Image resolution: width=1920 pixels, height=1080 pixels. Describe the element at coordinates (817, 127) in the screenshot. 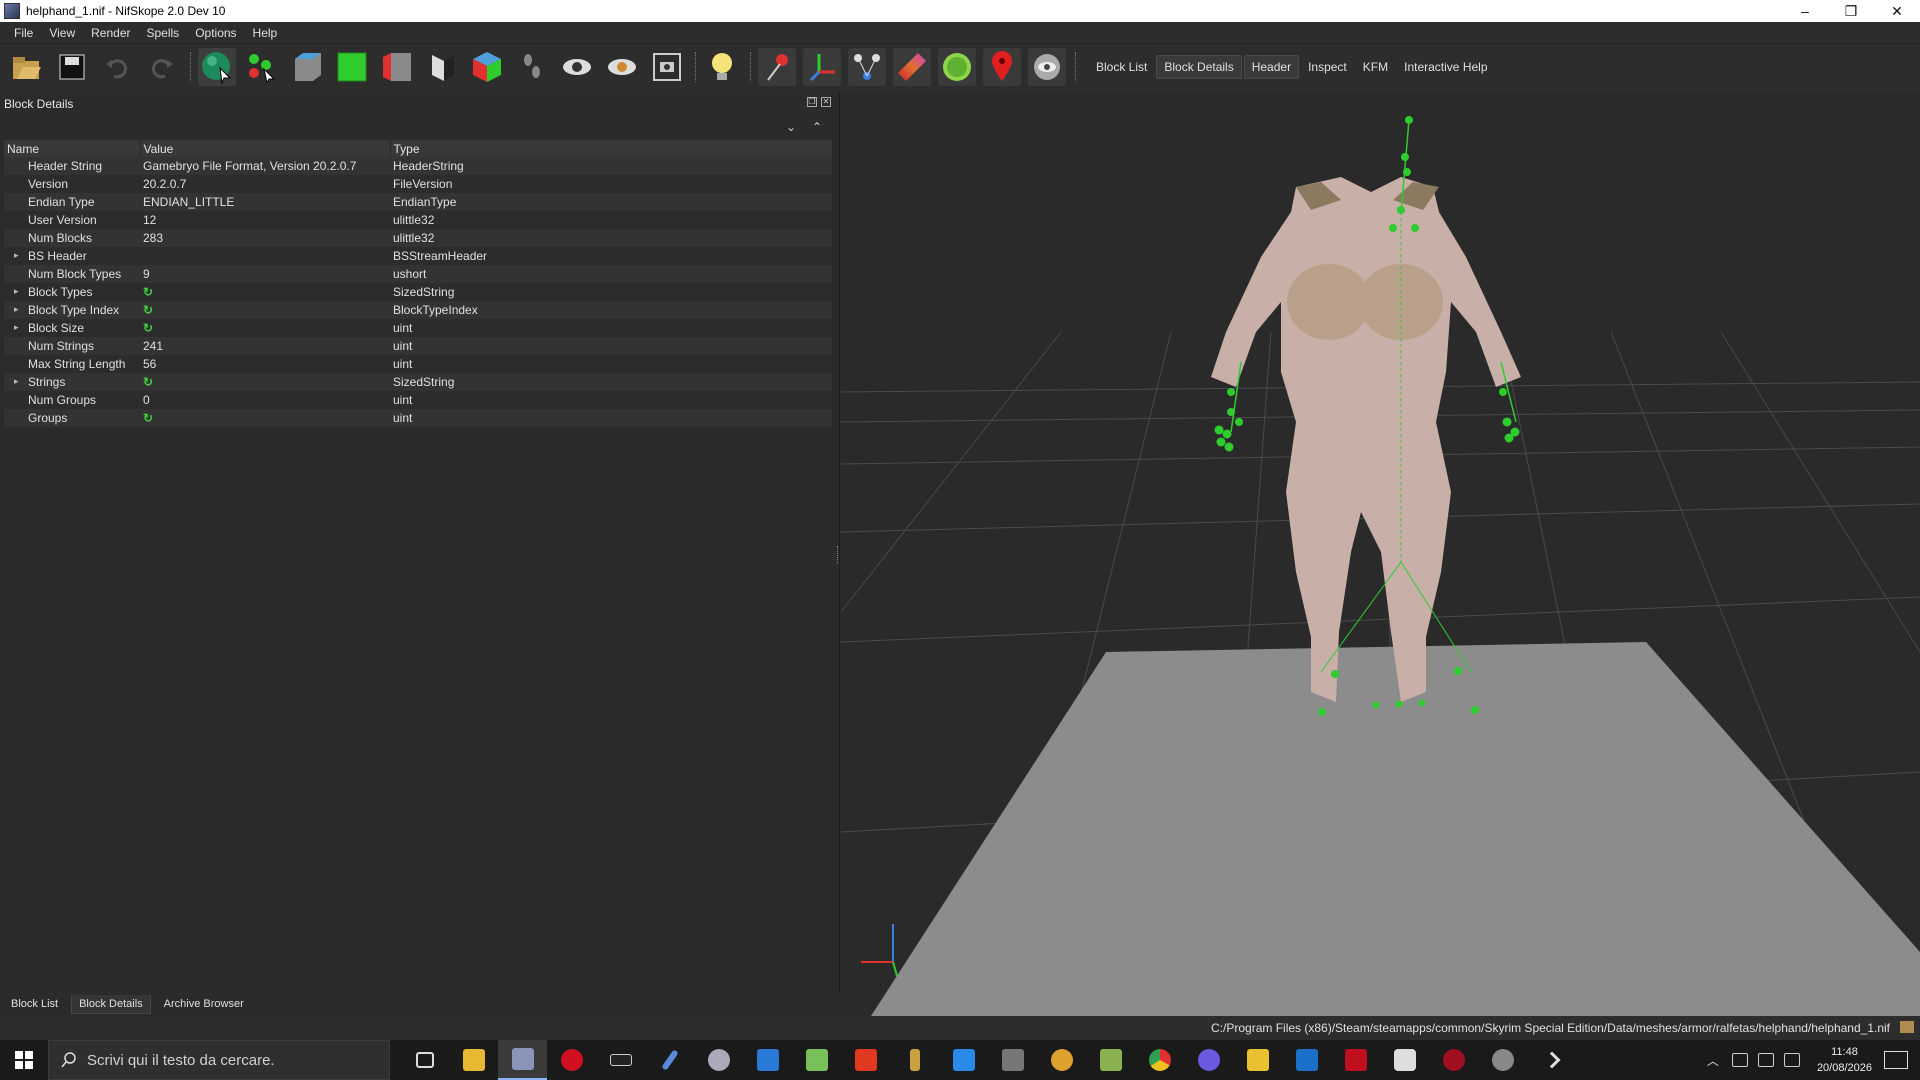

I see `chevron-up-icon: ⌃` at that location.